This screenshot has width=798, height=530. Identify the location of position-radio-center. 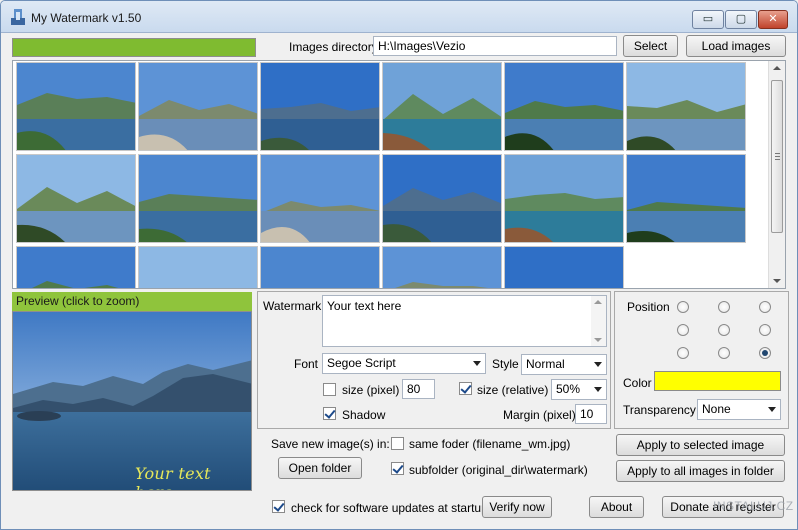
(724, 330).